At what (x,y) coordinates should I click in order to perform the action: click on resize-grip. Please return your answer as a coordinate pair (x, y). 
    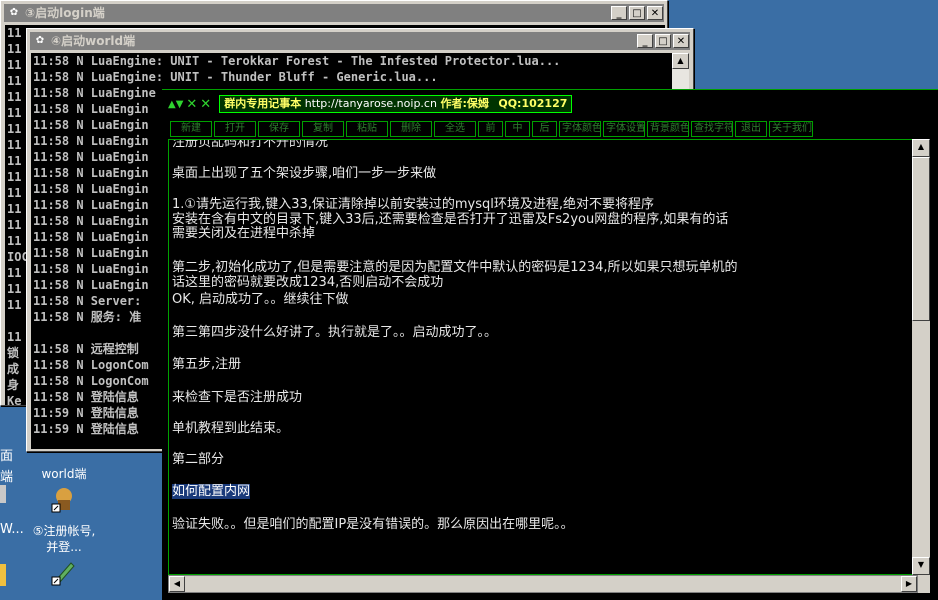
    Looking at the image, I should click on (924, 584).